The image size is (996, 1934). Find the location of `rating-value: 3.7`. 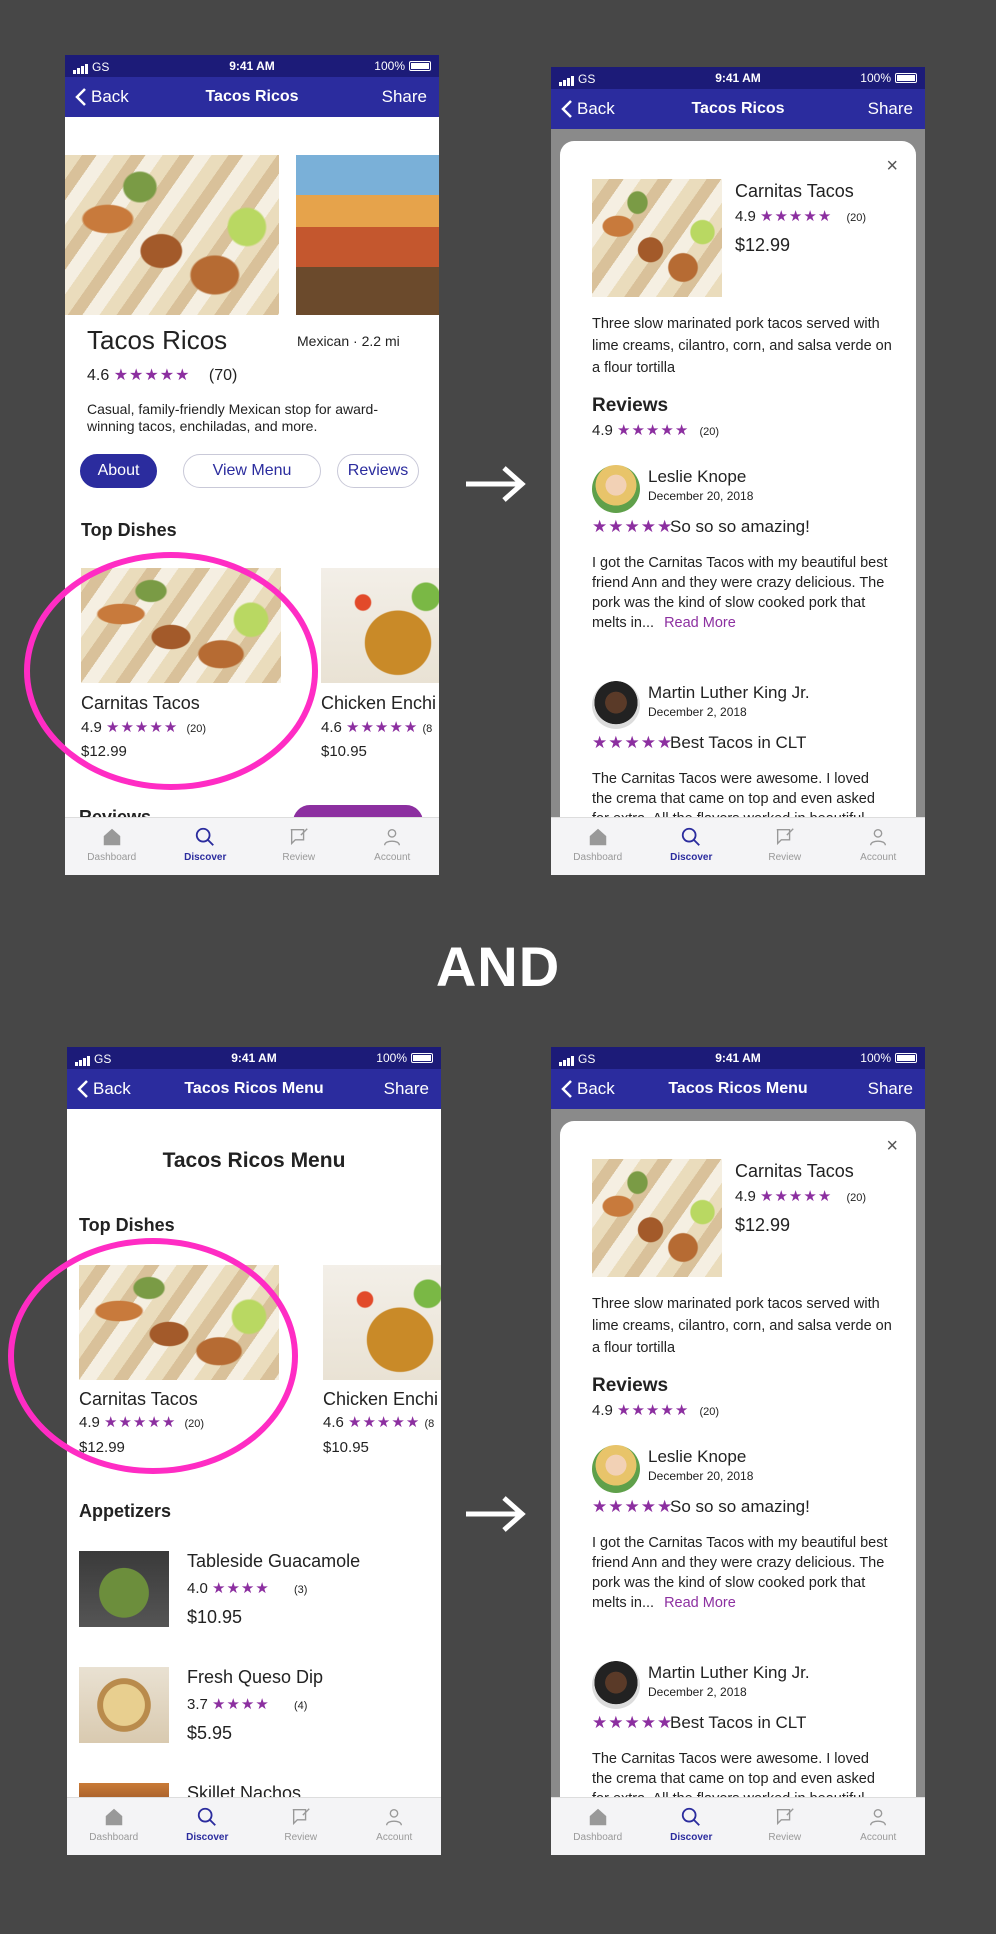

rating-value: 3.7 is located at coordinates (197, 1704).